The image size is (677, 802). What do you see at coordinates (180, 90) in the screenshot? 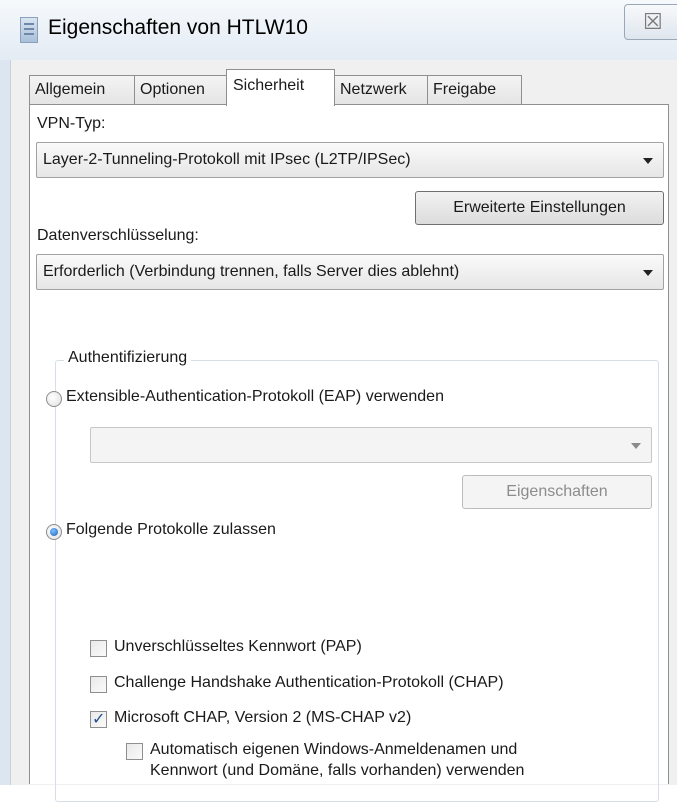
I see `tab-optionen: Optionen` at bounding box center [180, 90].